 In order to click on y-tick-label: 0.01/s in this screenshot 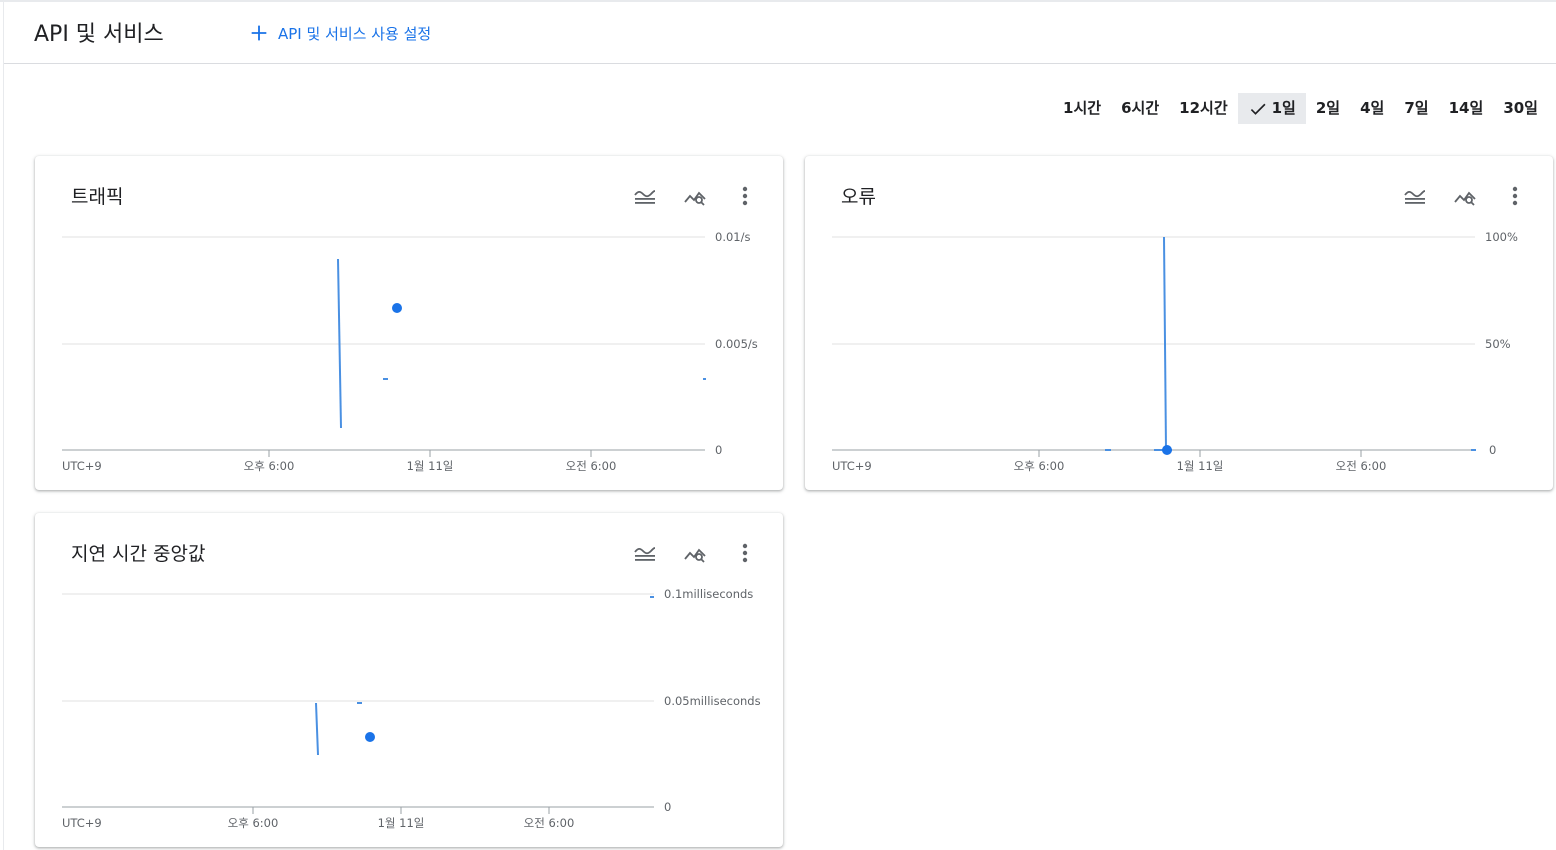, I will do `click(732, 237)`.